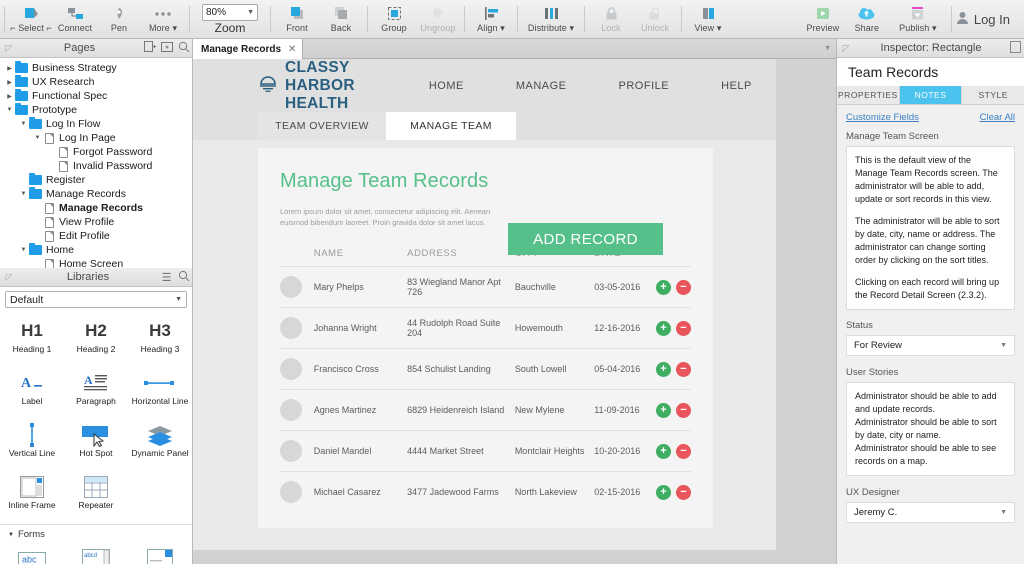  I want to click on tree-item: ▶ Home Screen, so click(96, 262).